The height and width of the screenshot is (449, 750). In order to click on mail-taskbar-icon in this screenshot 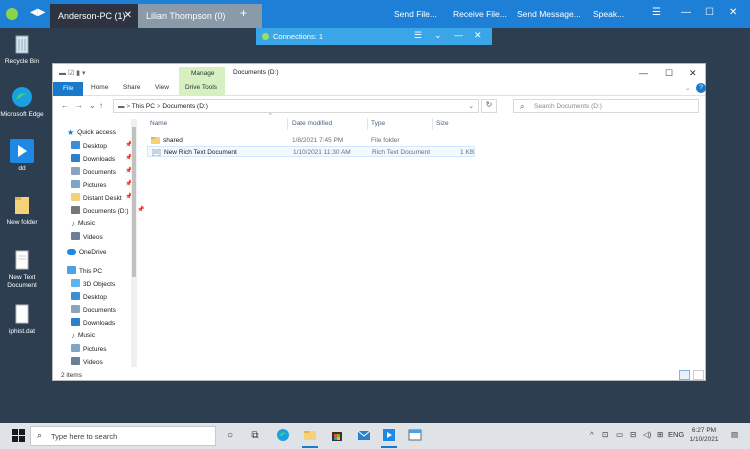, I will do `click(364, 436)`.